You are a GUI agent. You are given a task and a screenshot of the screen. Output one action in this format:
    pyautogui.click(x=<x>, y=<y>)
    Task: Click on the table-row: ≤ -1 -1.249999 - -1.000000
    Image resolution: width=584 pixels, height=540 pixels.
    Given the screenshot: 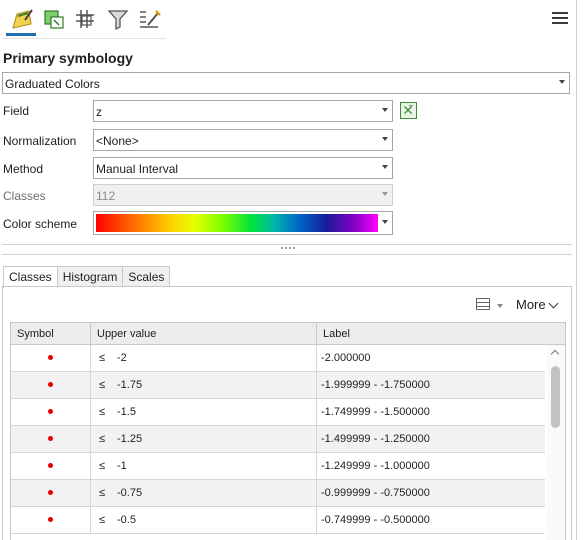 What is the action you would take?
    pyautogui.click(x=278, y=466)
    